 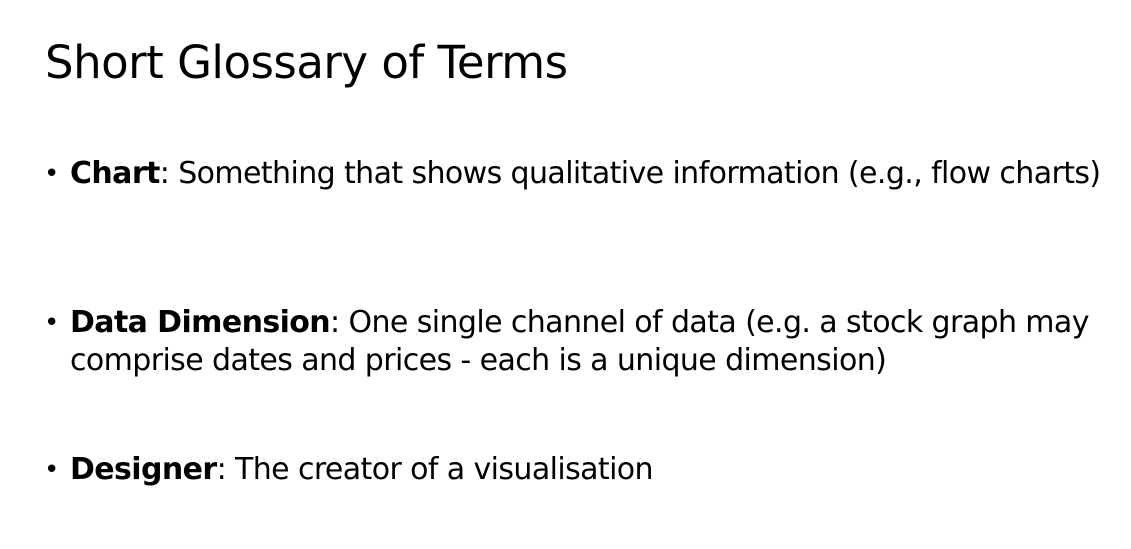 What do you see at coordinates (306, 62) in the screenshot?
I see `slide-title: Short Glossary of Terms` at bounding box center [306, 62].